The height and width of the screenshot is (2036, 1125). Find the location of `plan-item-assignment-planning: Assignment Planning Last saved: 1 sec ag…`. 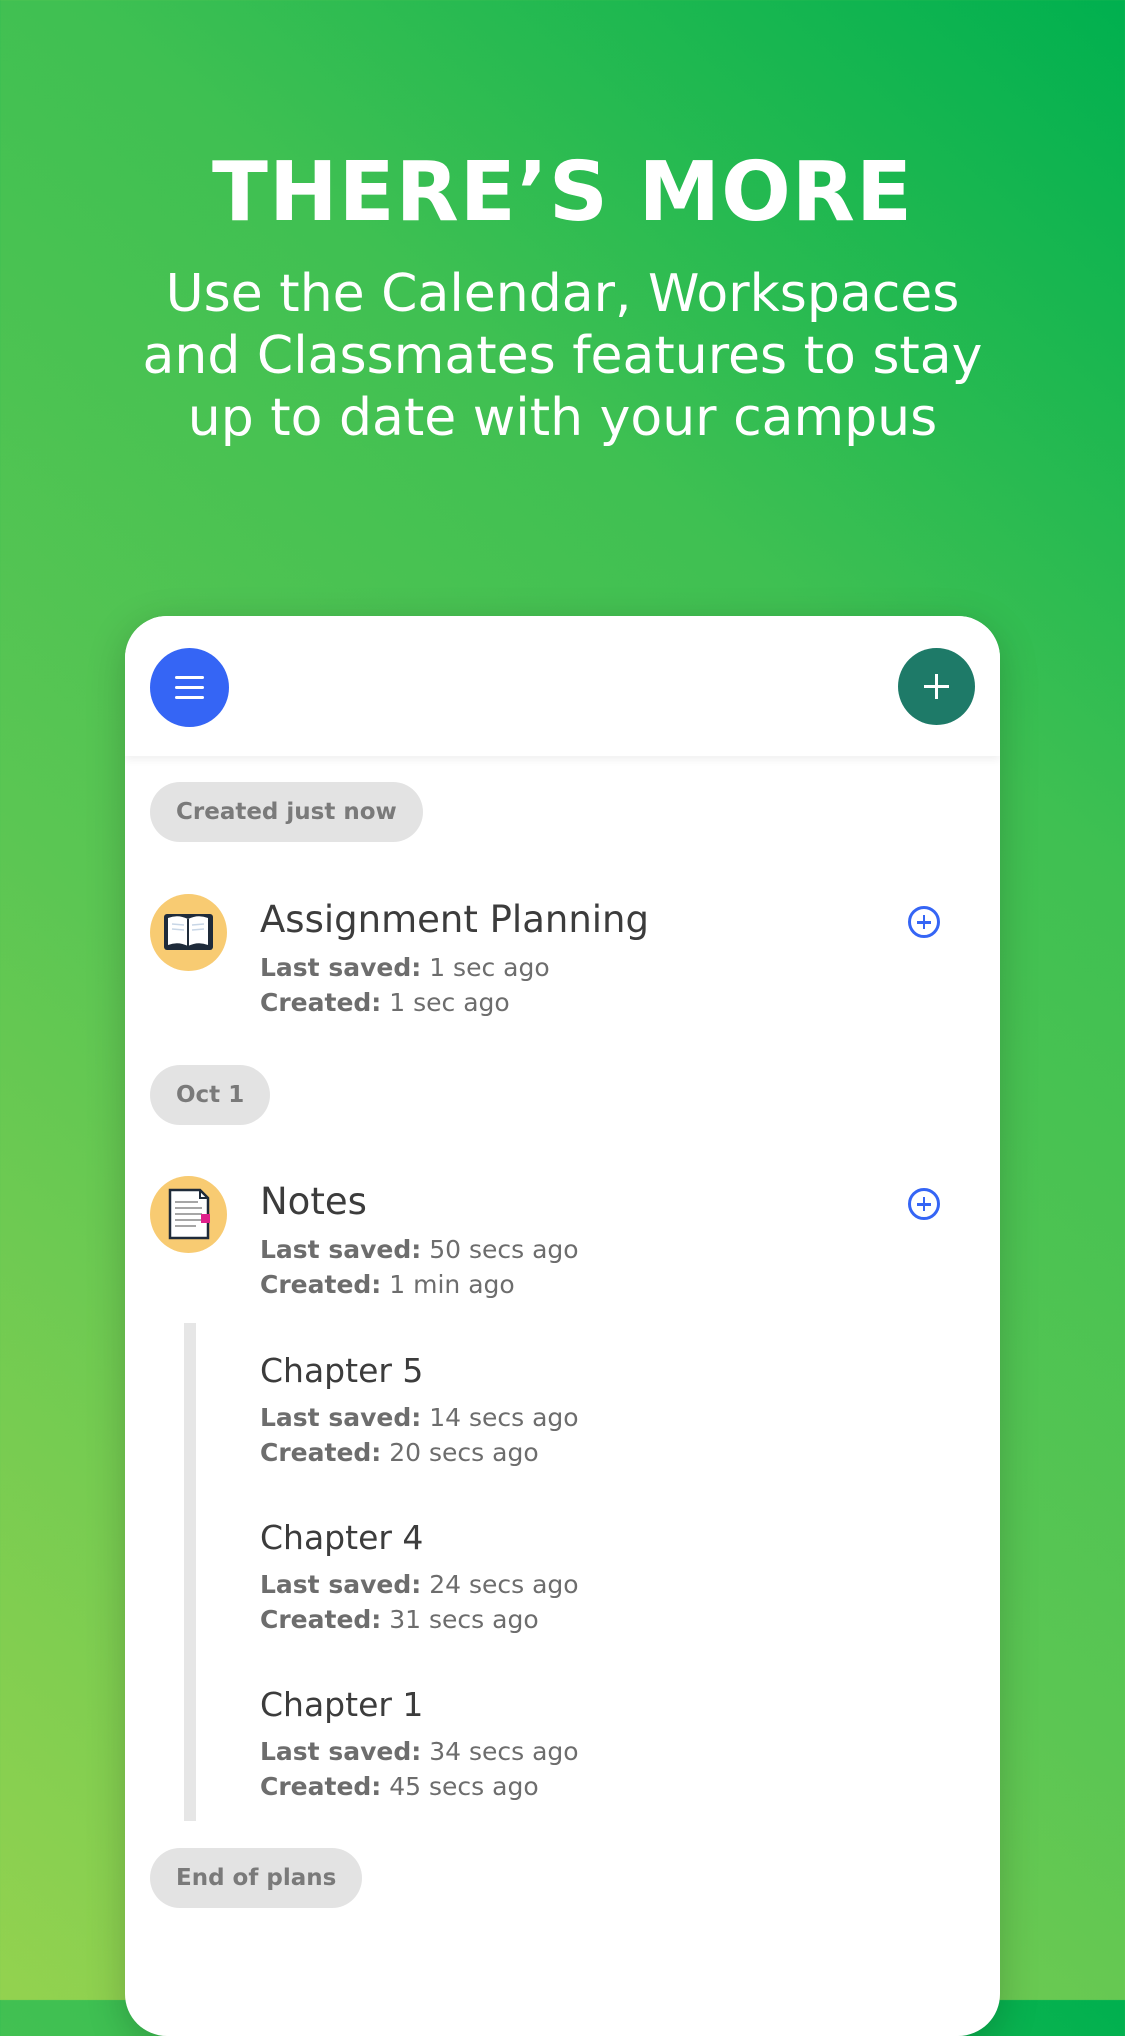

plan-item-assignment-planning: Assignment Planning Last saved: 1 sec ag… is located at coordinates (562, 959).